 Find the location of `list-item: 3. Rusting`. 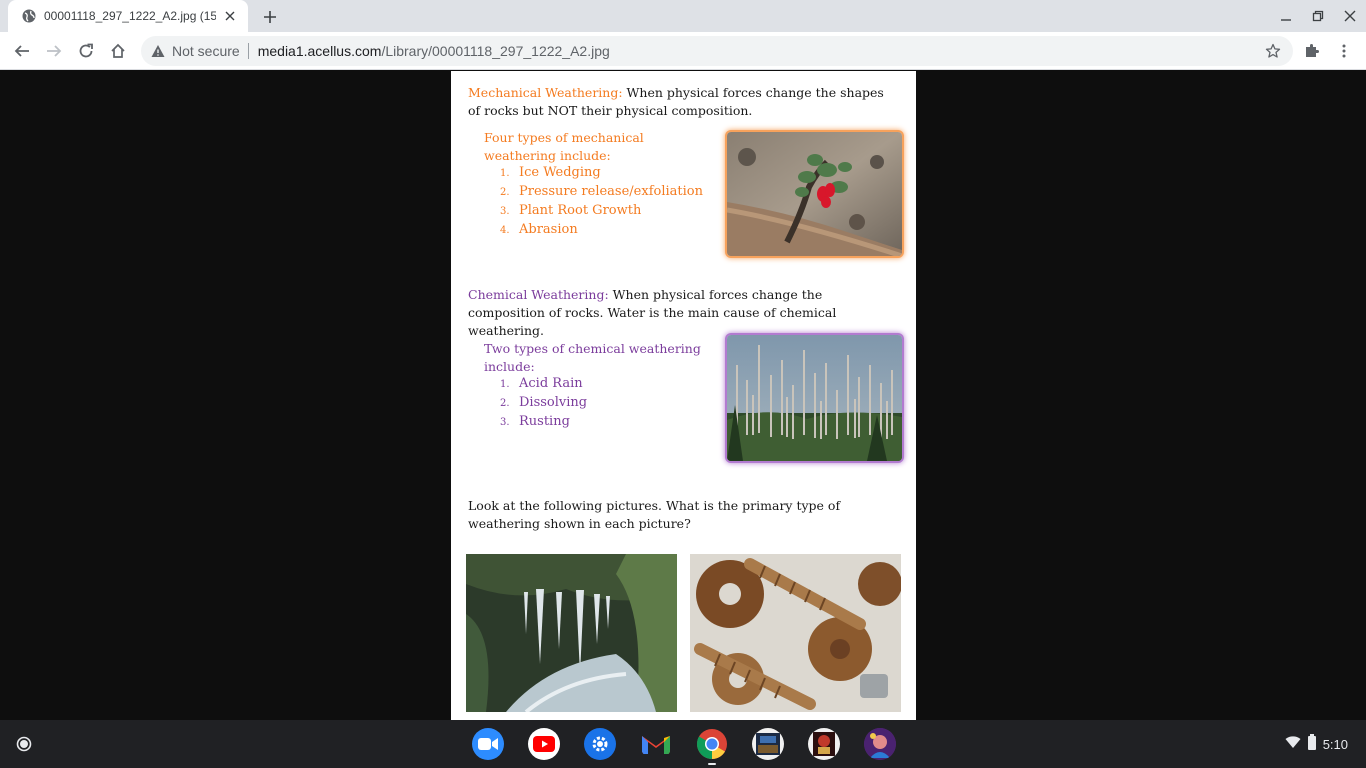

list-item: 3. Rusting is located at coordinates (535, 421).